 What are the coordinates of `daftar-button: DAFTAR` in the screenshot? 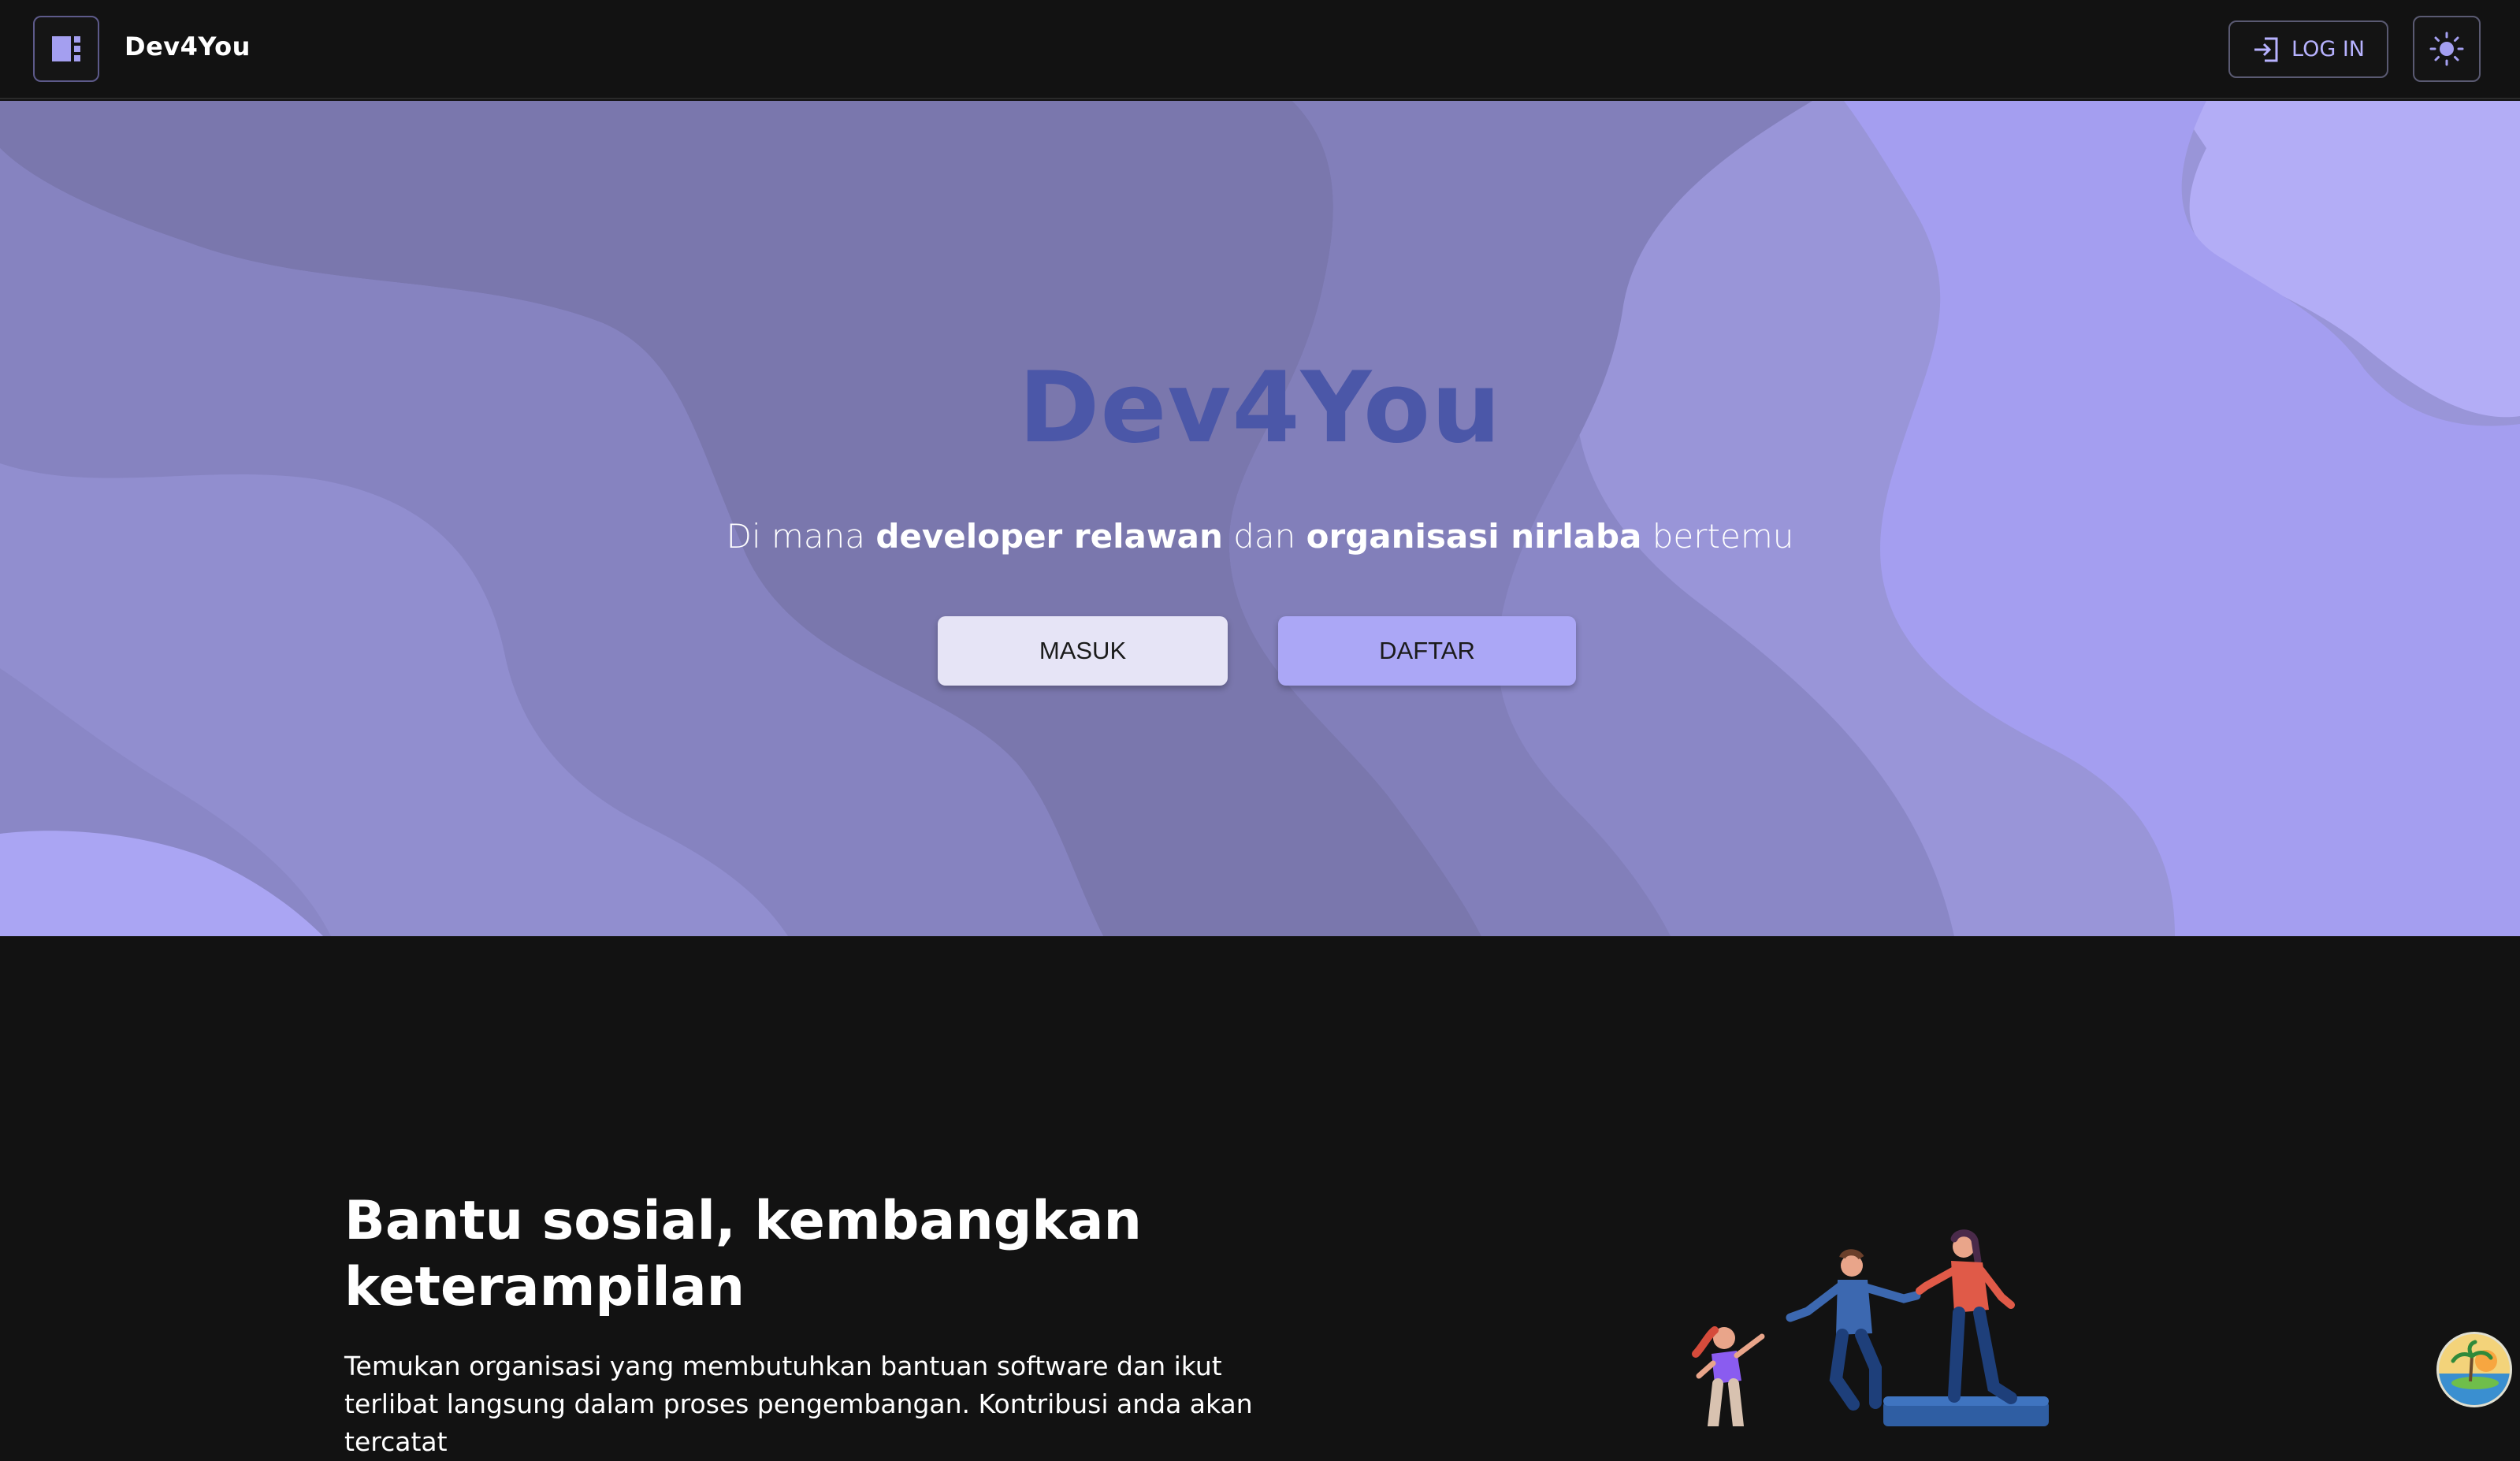 It's located at (1427, 651).